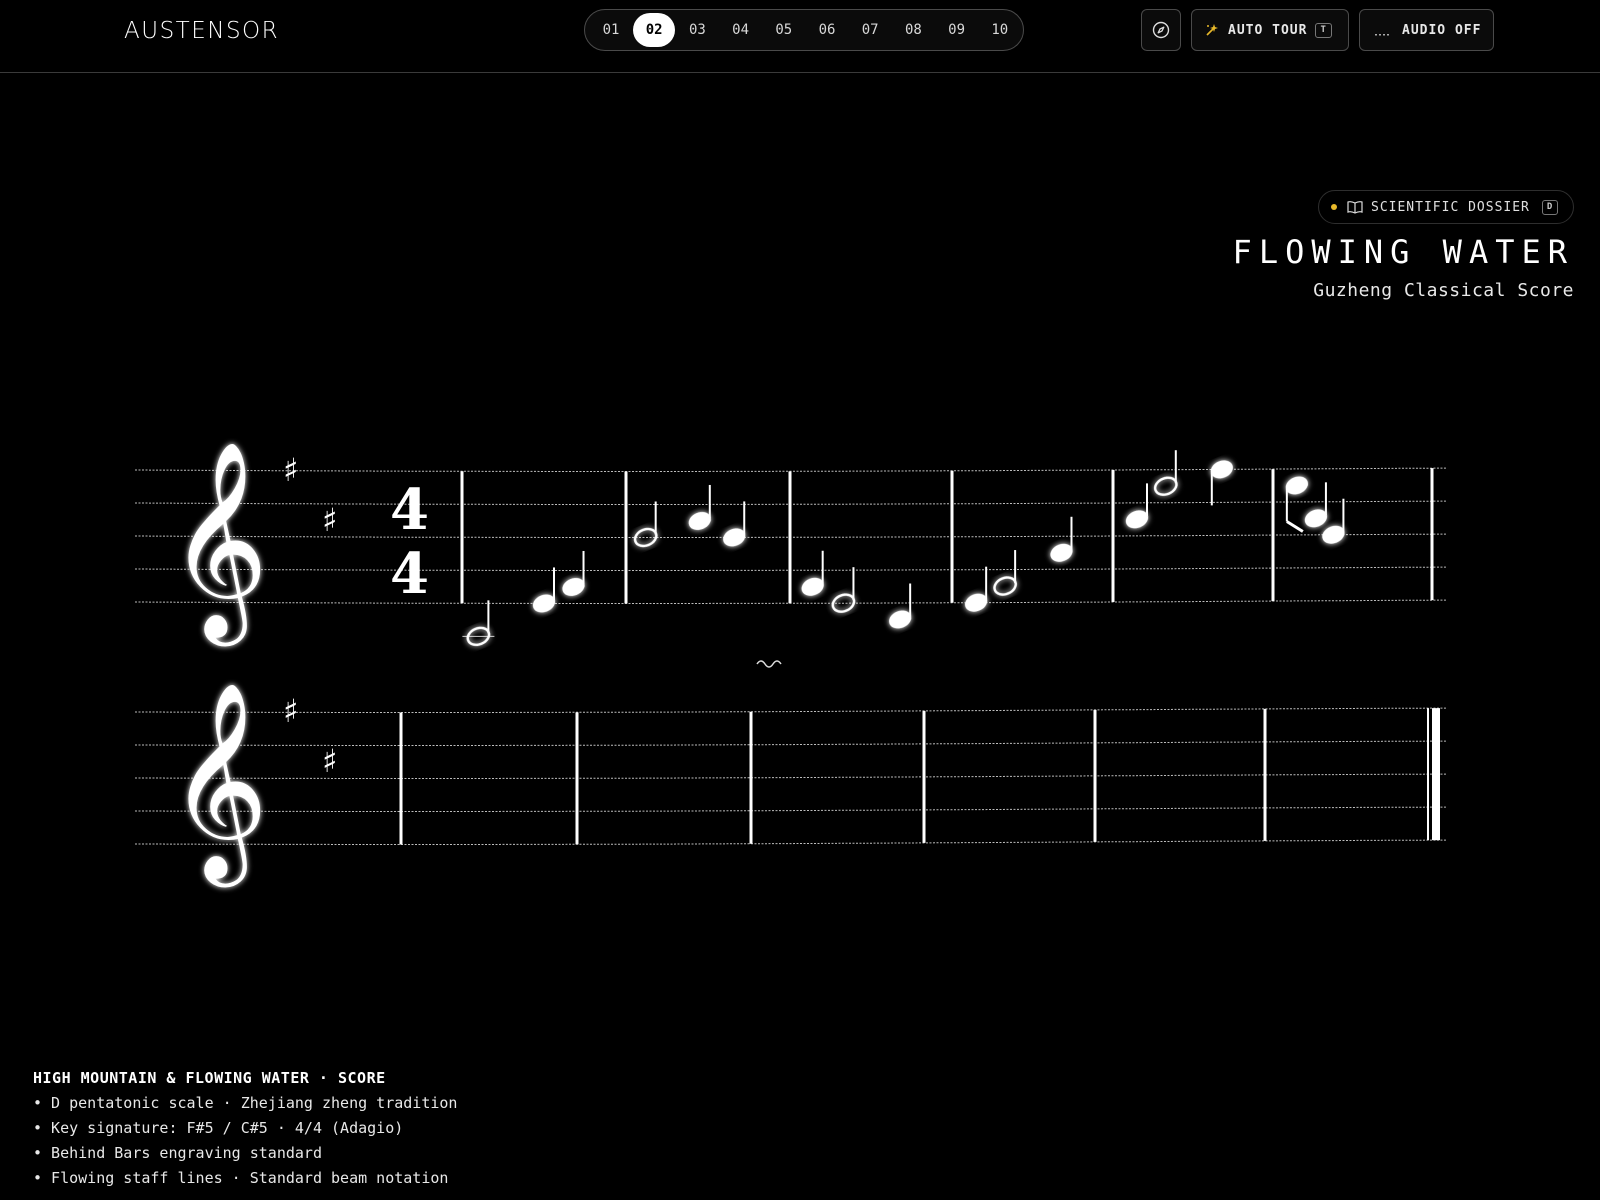 Image resolution: width=1600 pixels, height=1200 pixels. What do you see at coordinates (1550, 207) in the screenshot?
I see `dossier-shortcut: D` at bounding box center [1550, 207].